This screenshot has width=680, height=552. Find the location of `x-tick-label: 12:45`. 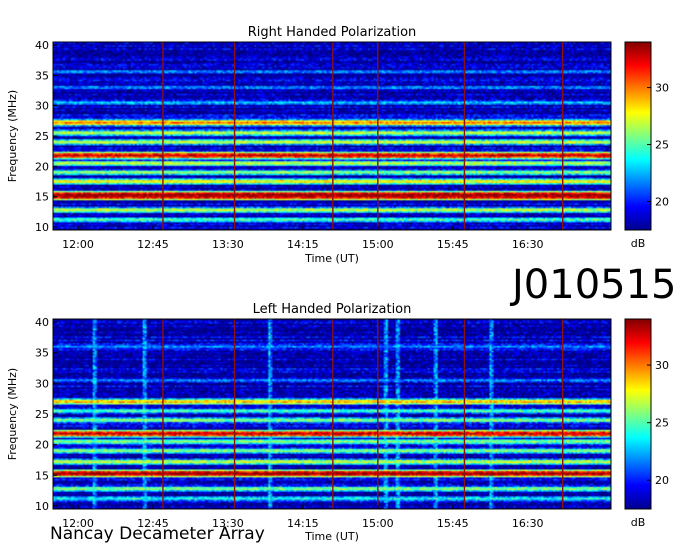

x-tick-label: 12:45 is located at coordinates (153, 244).